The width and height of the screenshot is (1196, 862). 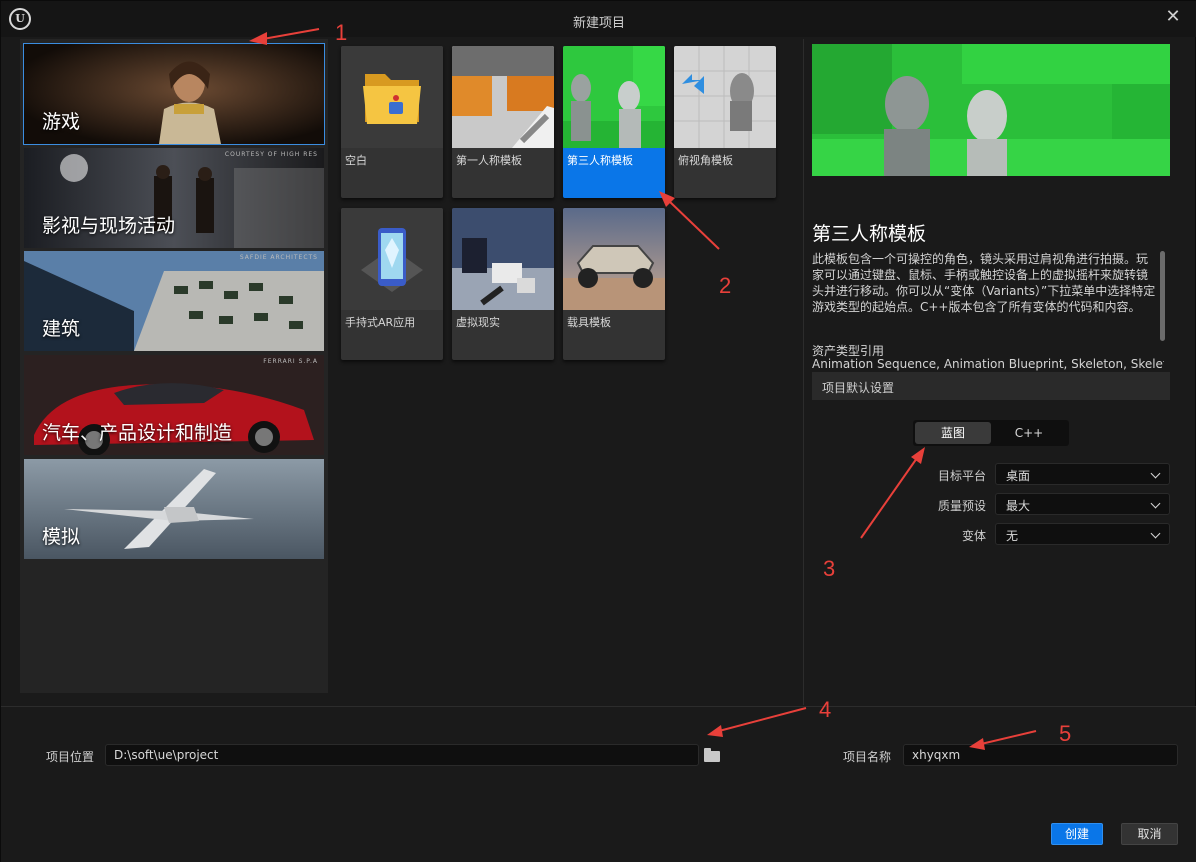 I want to click on template-top-down: 俯视角模板, so click(x=725, y=122).